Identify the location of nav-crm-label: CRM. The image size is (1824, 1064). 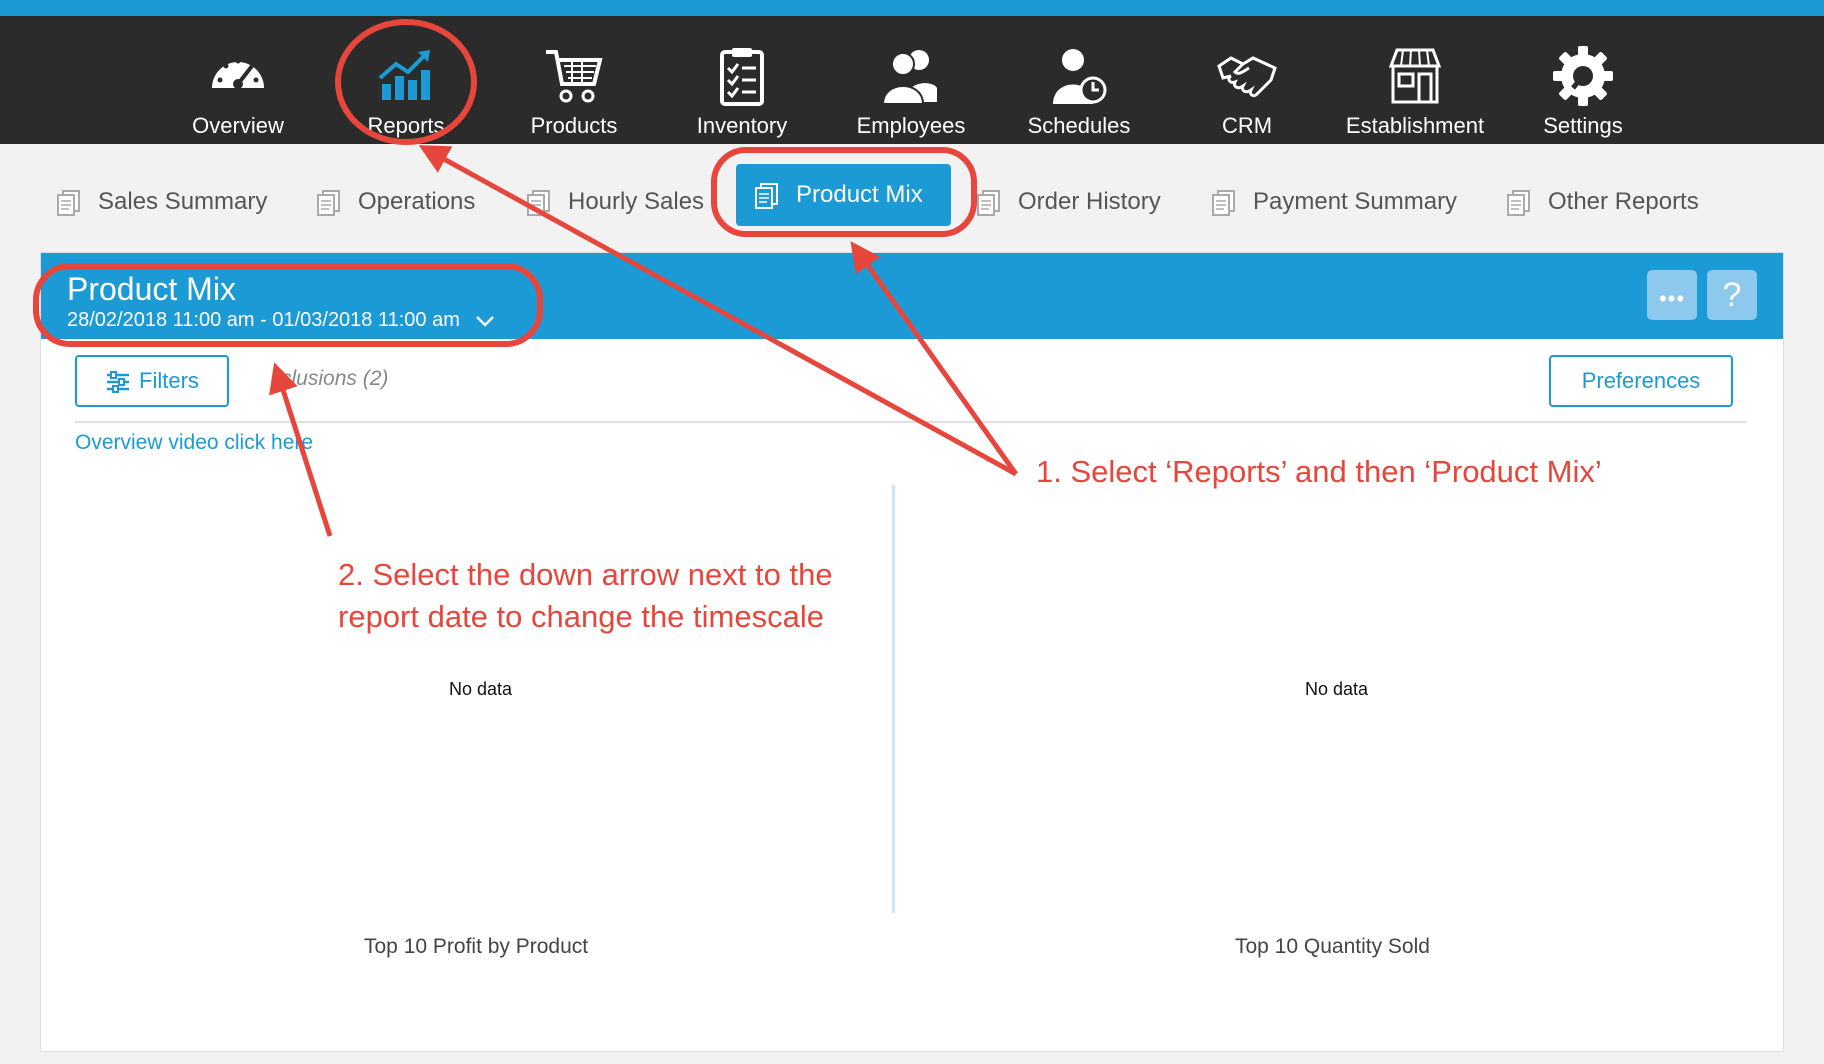
(1247, 125).